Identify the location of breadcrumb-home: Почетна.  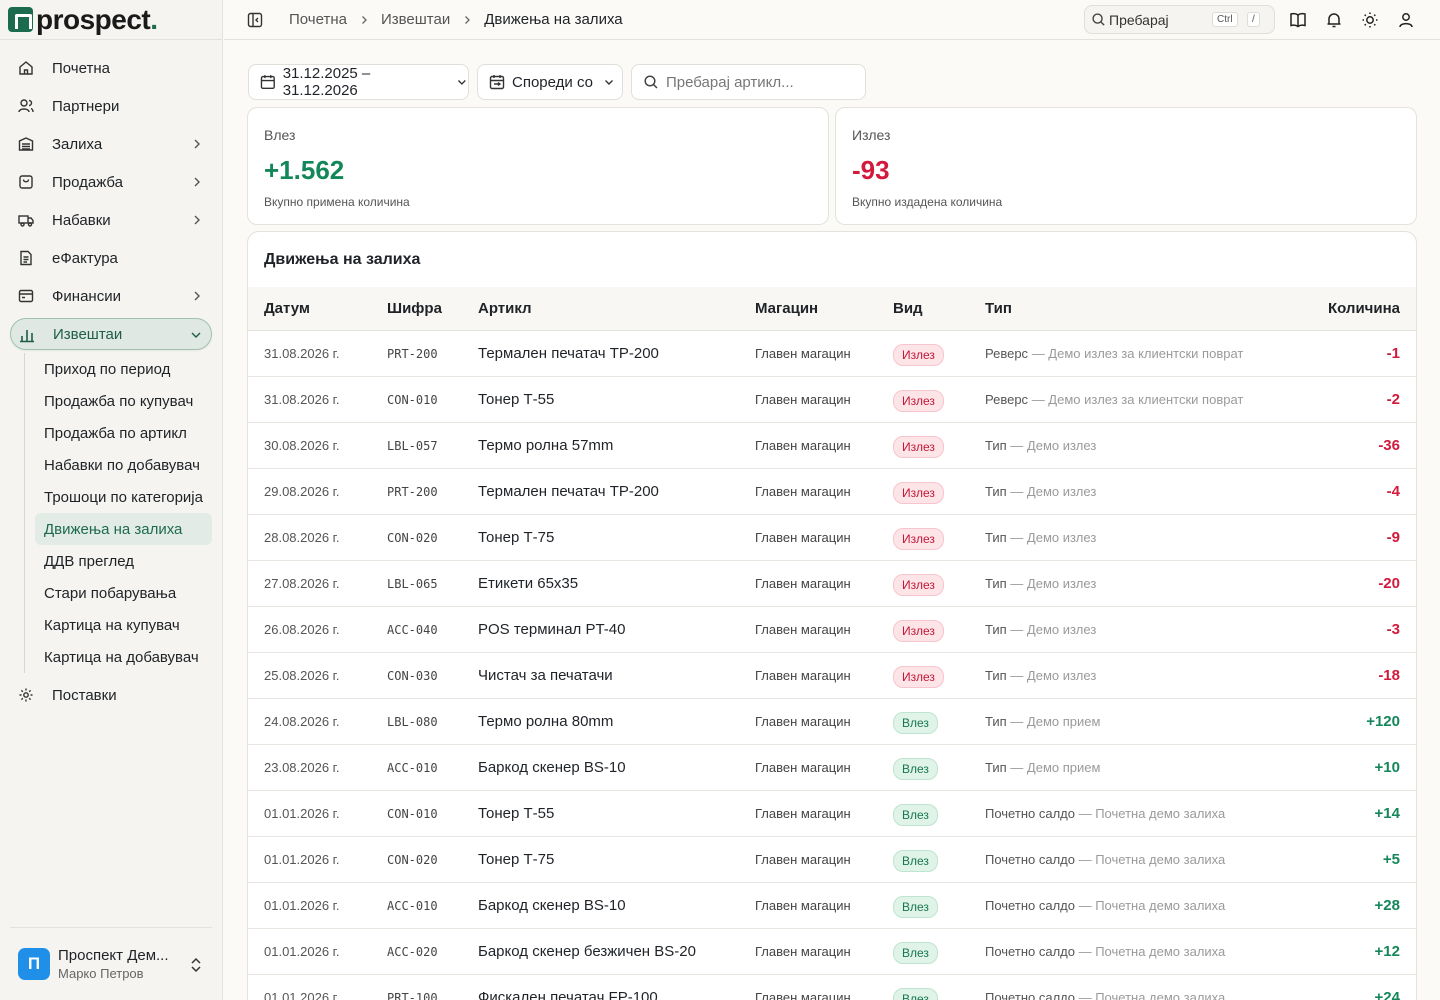
(318, 19).